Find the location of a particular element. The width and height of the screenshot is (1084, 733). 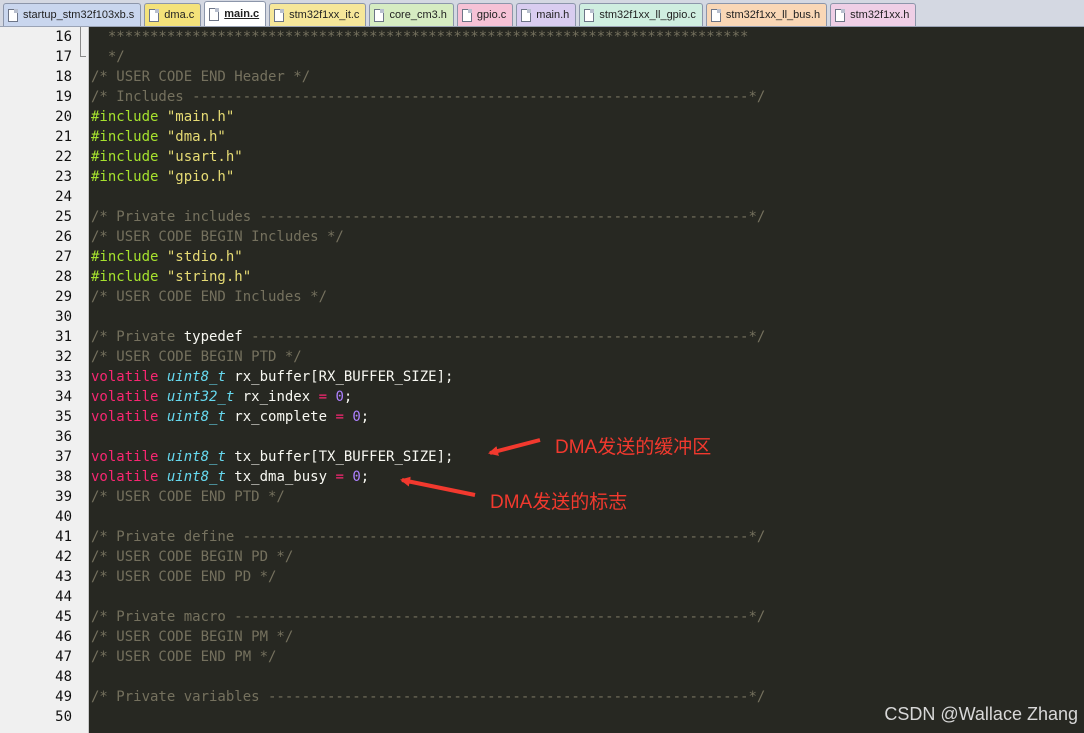

tab-main-h: main.h is located at coordinates (546, 14).